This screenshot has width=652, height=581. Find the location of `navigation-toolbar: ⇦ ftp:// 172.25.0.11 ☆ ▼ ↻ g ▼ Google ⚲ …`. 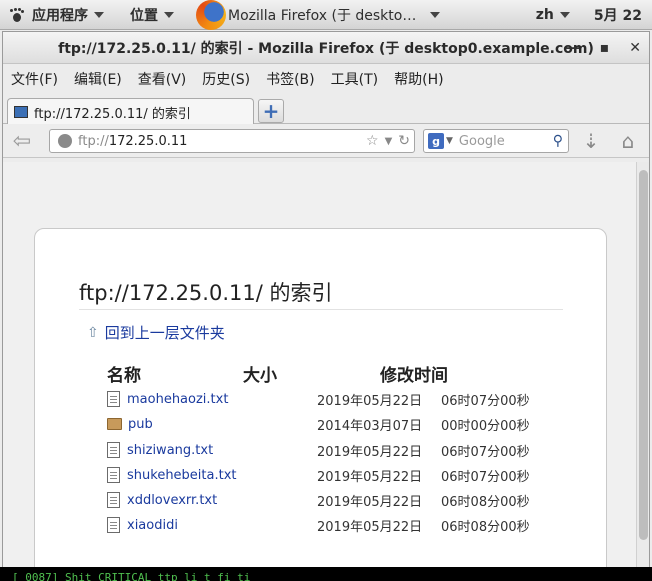

navigation-toolbar: ⇦ ftp:// 172.25.0.11 ☆ ▼ ↻ g ▼ Google ⚲ … is located at coordinates (326, 141).